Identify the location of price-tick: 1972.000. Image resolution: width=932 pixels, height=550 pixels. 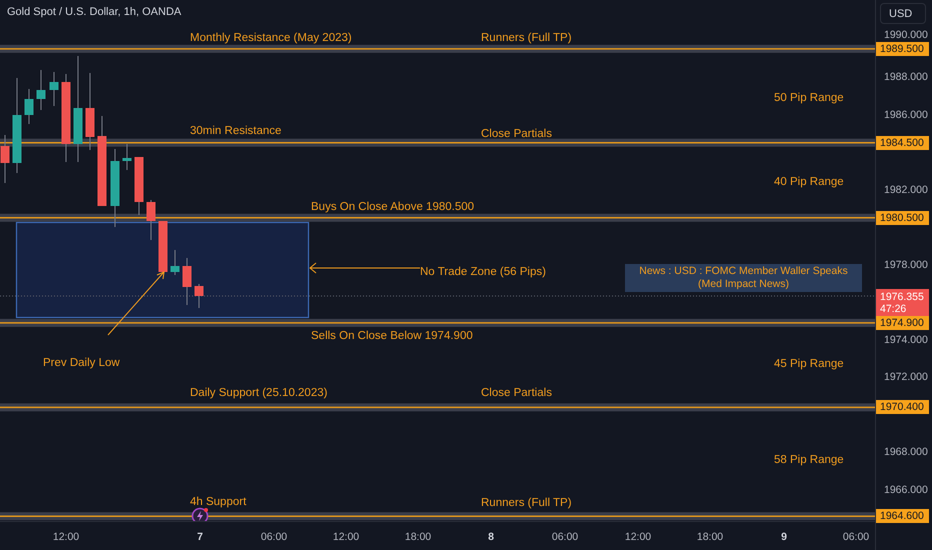
(906, 377).